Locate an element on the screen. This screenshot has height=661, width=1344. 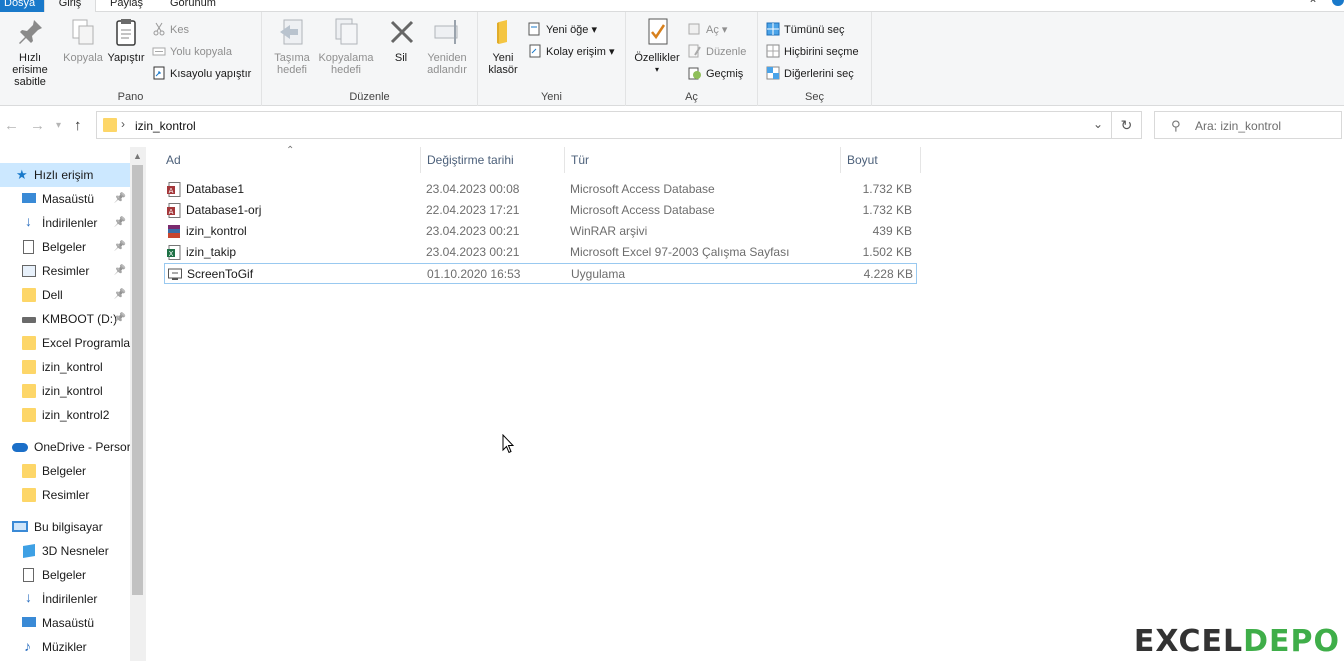
nav-item: Excel Programla is located at coordinates (65, 343).